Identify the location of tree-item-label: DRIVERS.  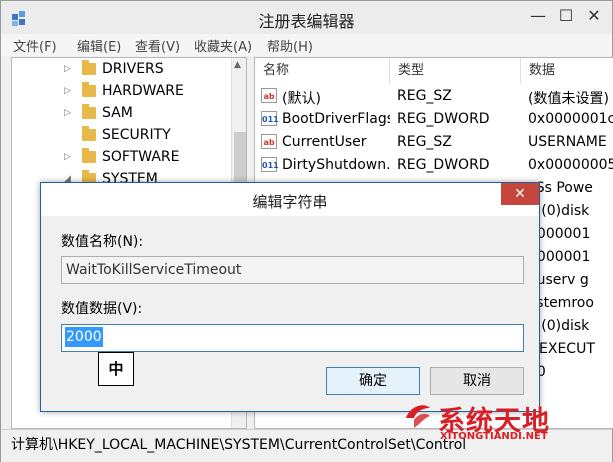
(133, 69).